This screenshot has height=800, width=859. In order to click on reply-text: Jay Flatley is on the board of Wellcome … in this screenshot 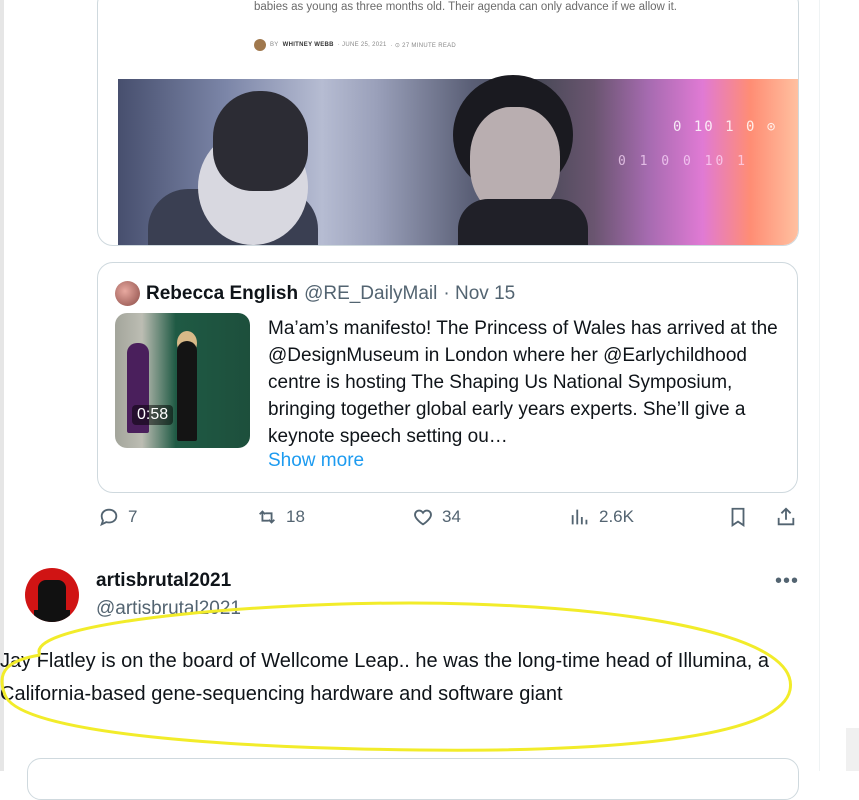, I will do `click(384, 677)`.